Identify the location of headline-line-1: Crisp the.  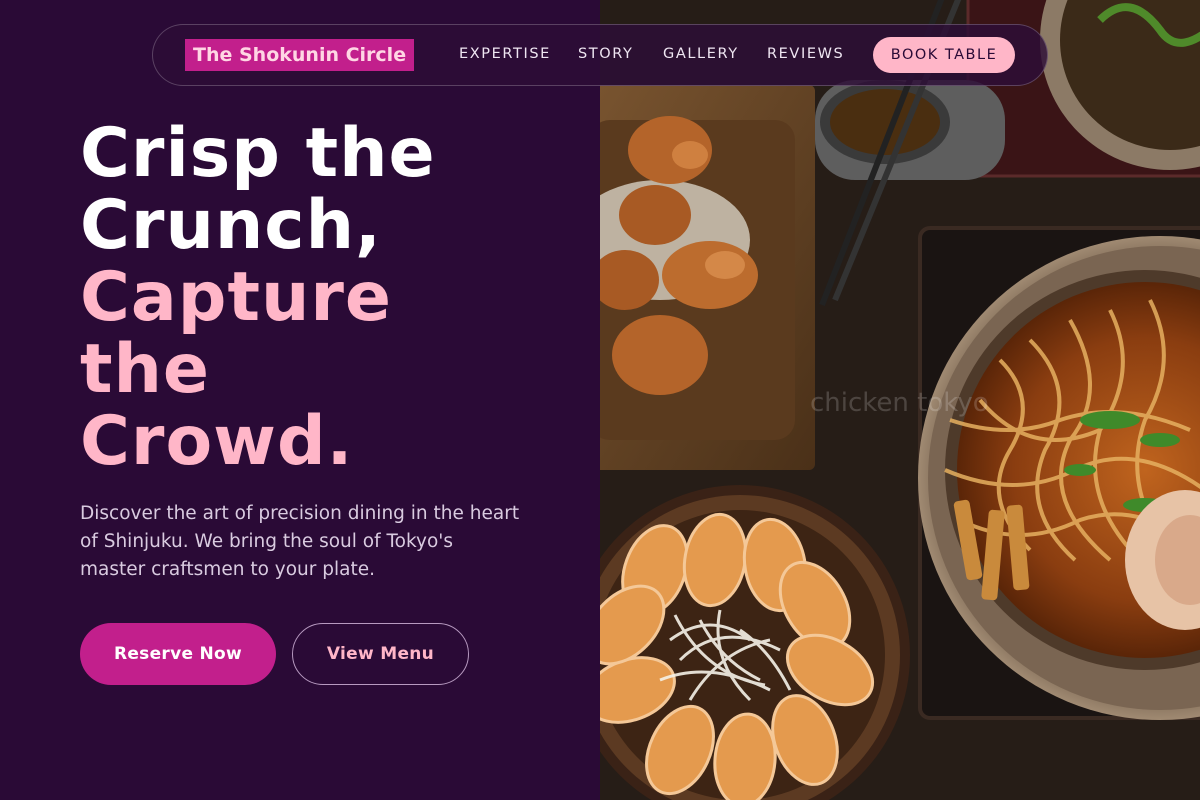
(258, 153).